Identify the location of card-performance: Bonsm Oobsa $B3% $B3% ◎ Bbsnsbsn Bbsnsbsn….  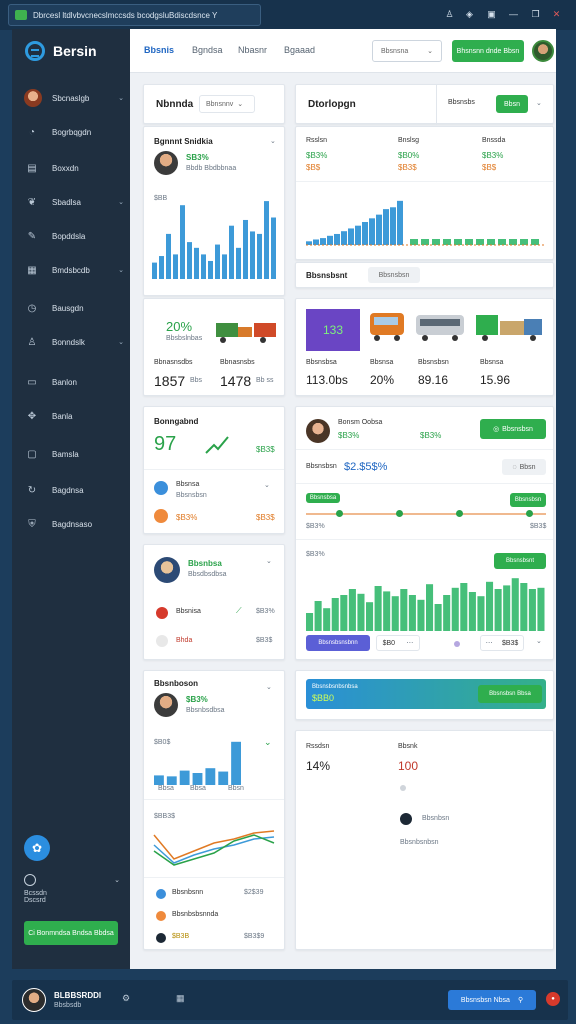
(424, 533).